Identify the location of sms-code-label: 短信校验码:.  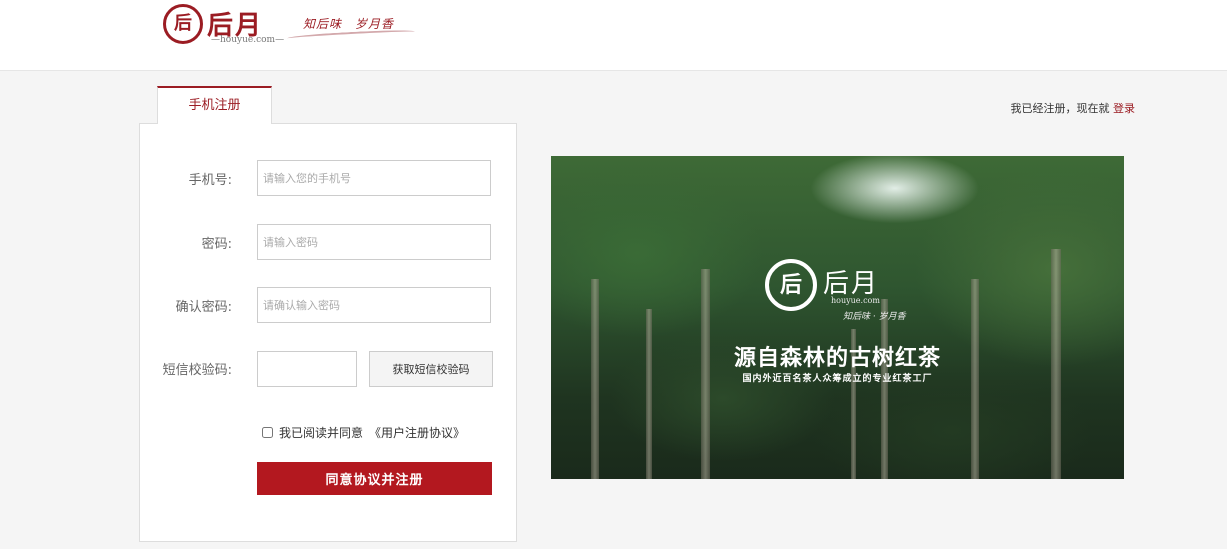
(197, 370).